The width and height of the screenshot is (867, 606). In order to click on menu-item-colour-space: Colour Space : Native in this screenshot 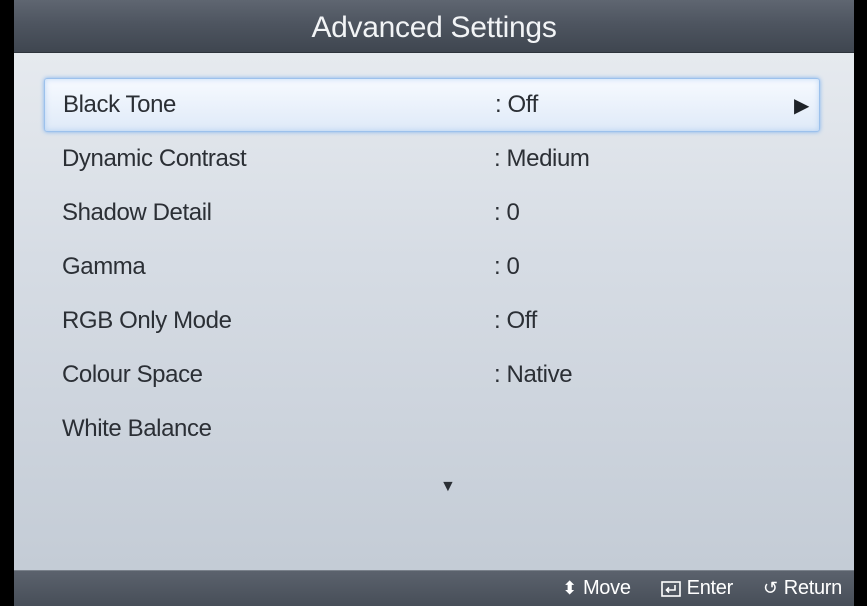, I will do `click(432, 375)`.